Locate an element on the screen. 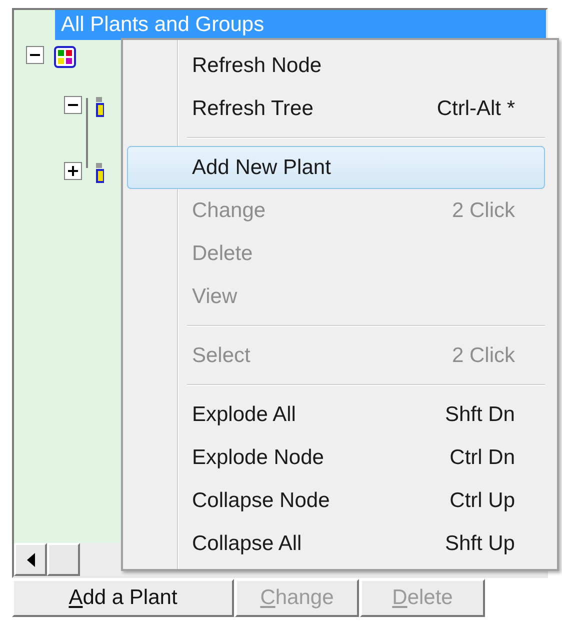 The height and width of the screenshot is (626, 562). menu-item: Explode Node Ctrl Dn is located at coordinates (336, 457).